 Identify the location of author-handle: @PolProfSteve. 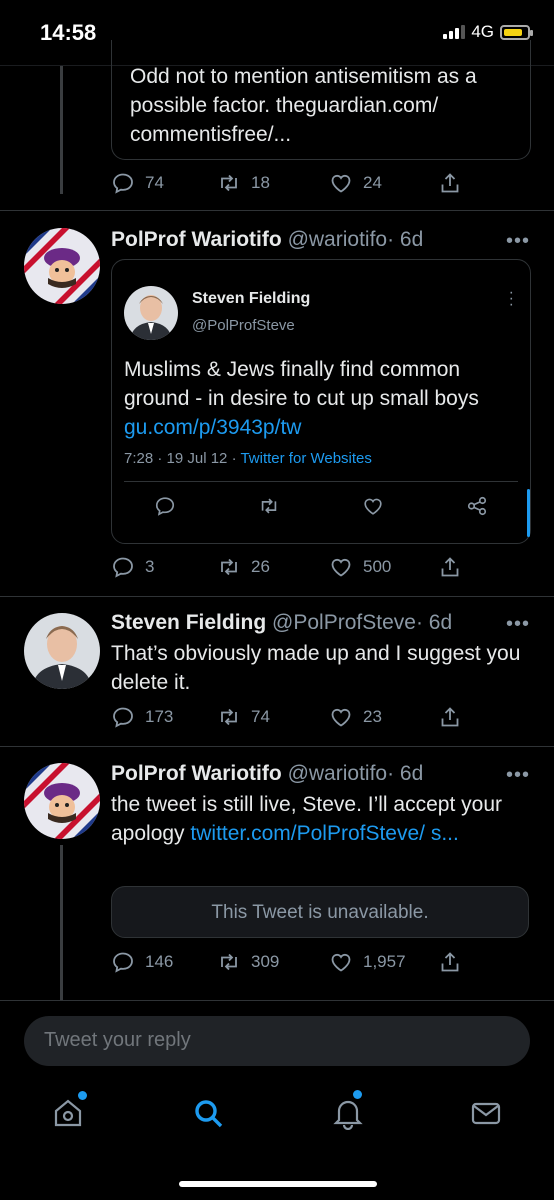
(344, 622).